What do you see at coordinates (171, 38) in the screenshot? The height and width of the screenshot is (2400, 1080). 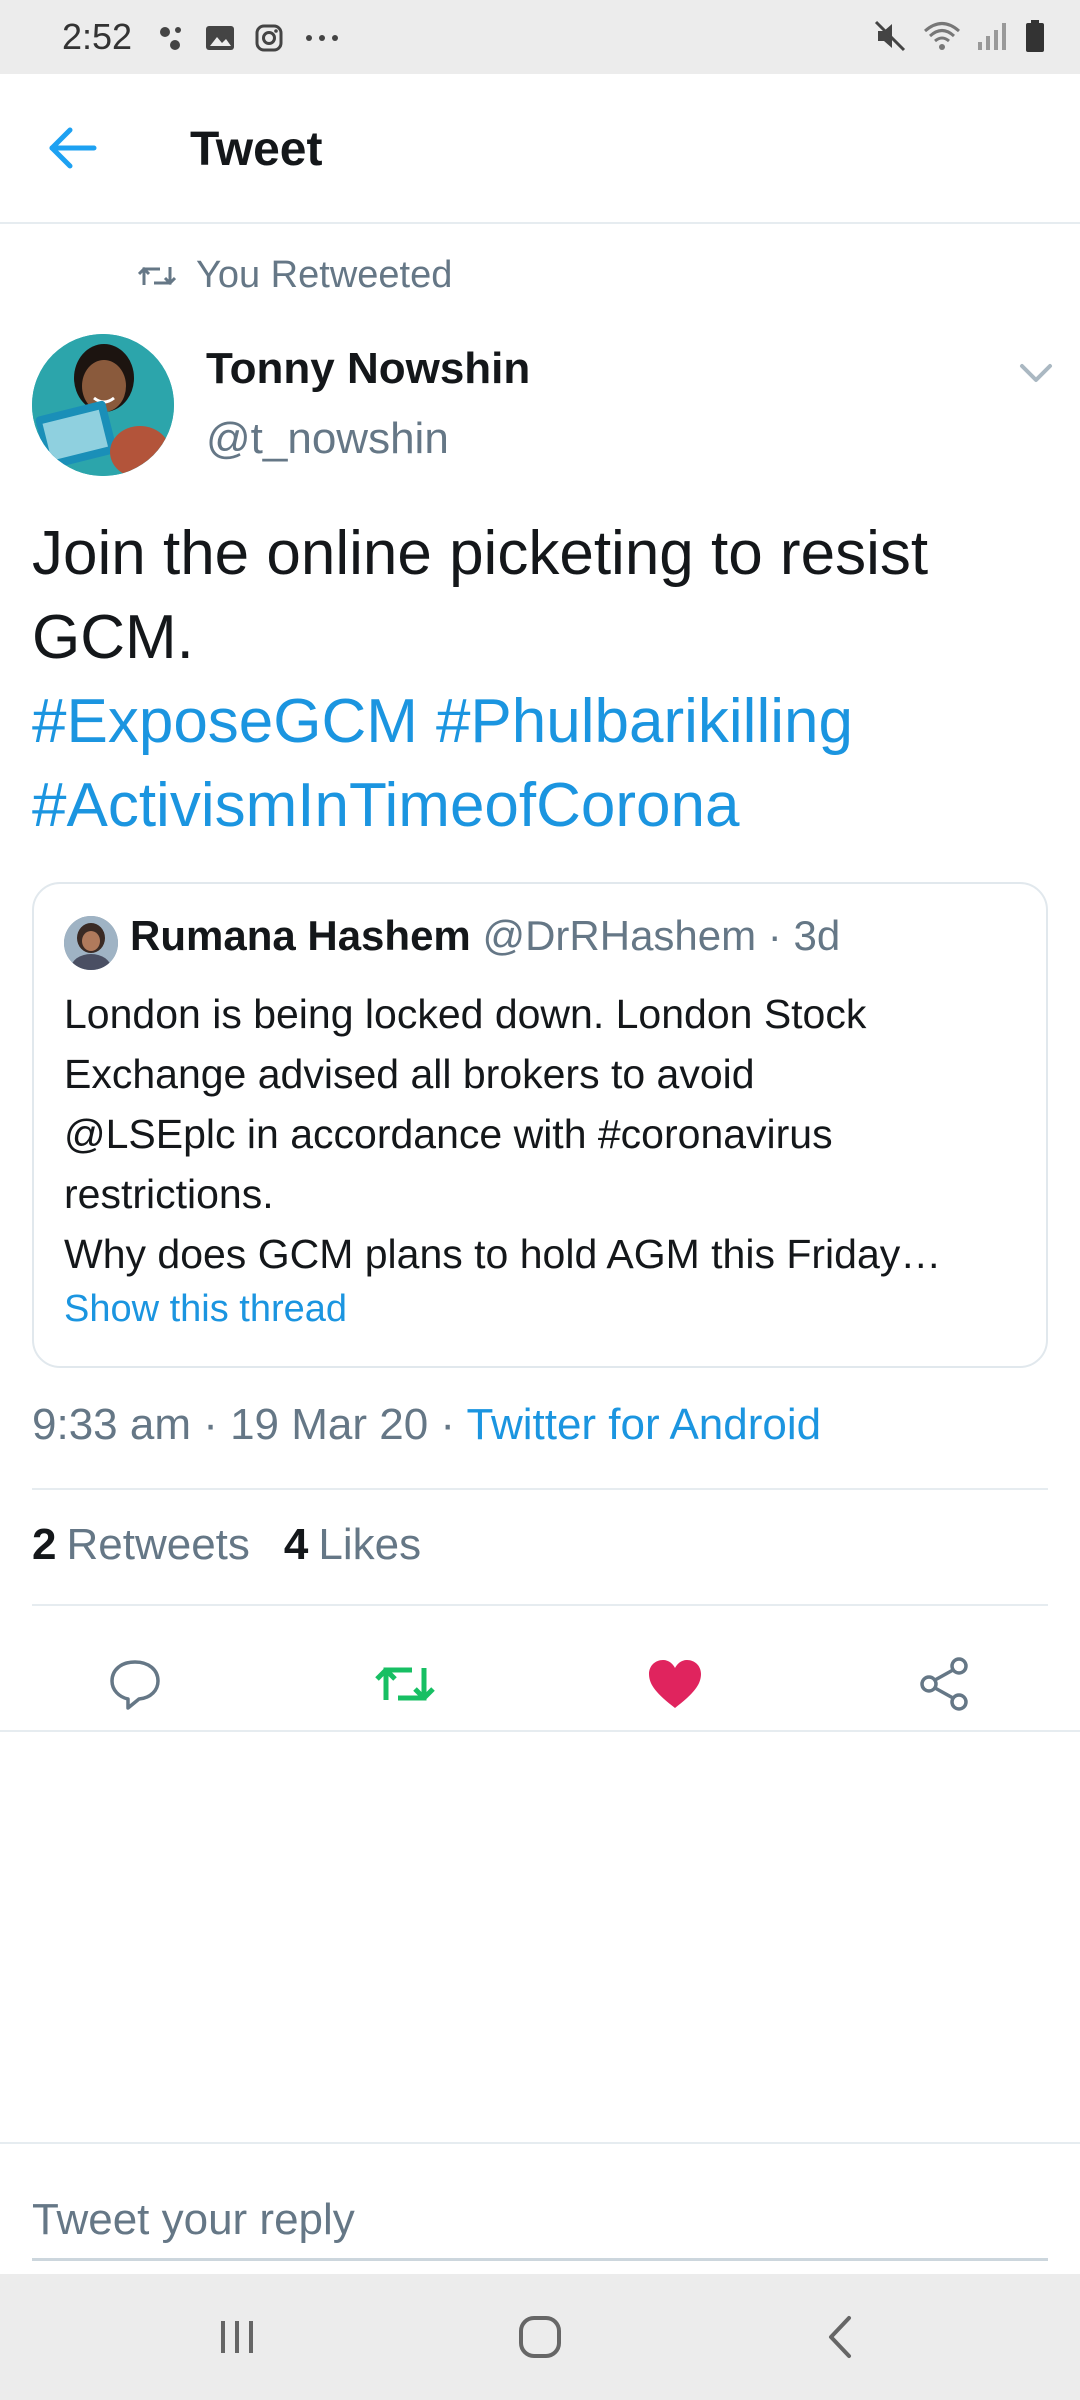 I see `assistant-dots-icon` at bounding box center [171, 38].